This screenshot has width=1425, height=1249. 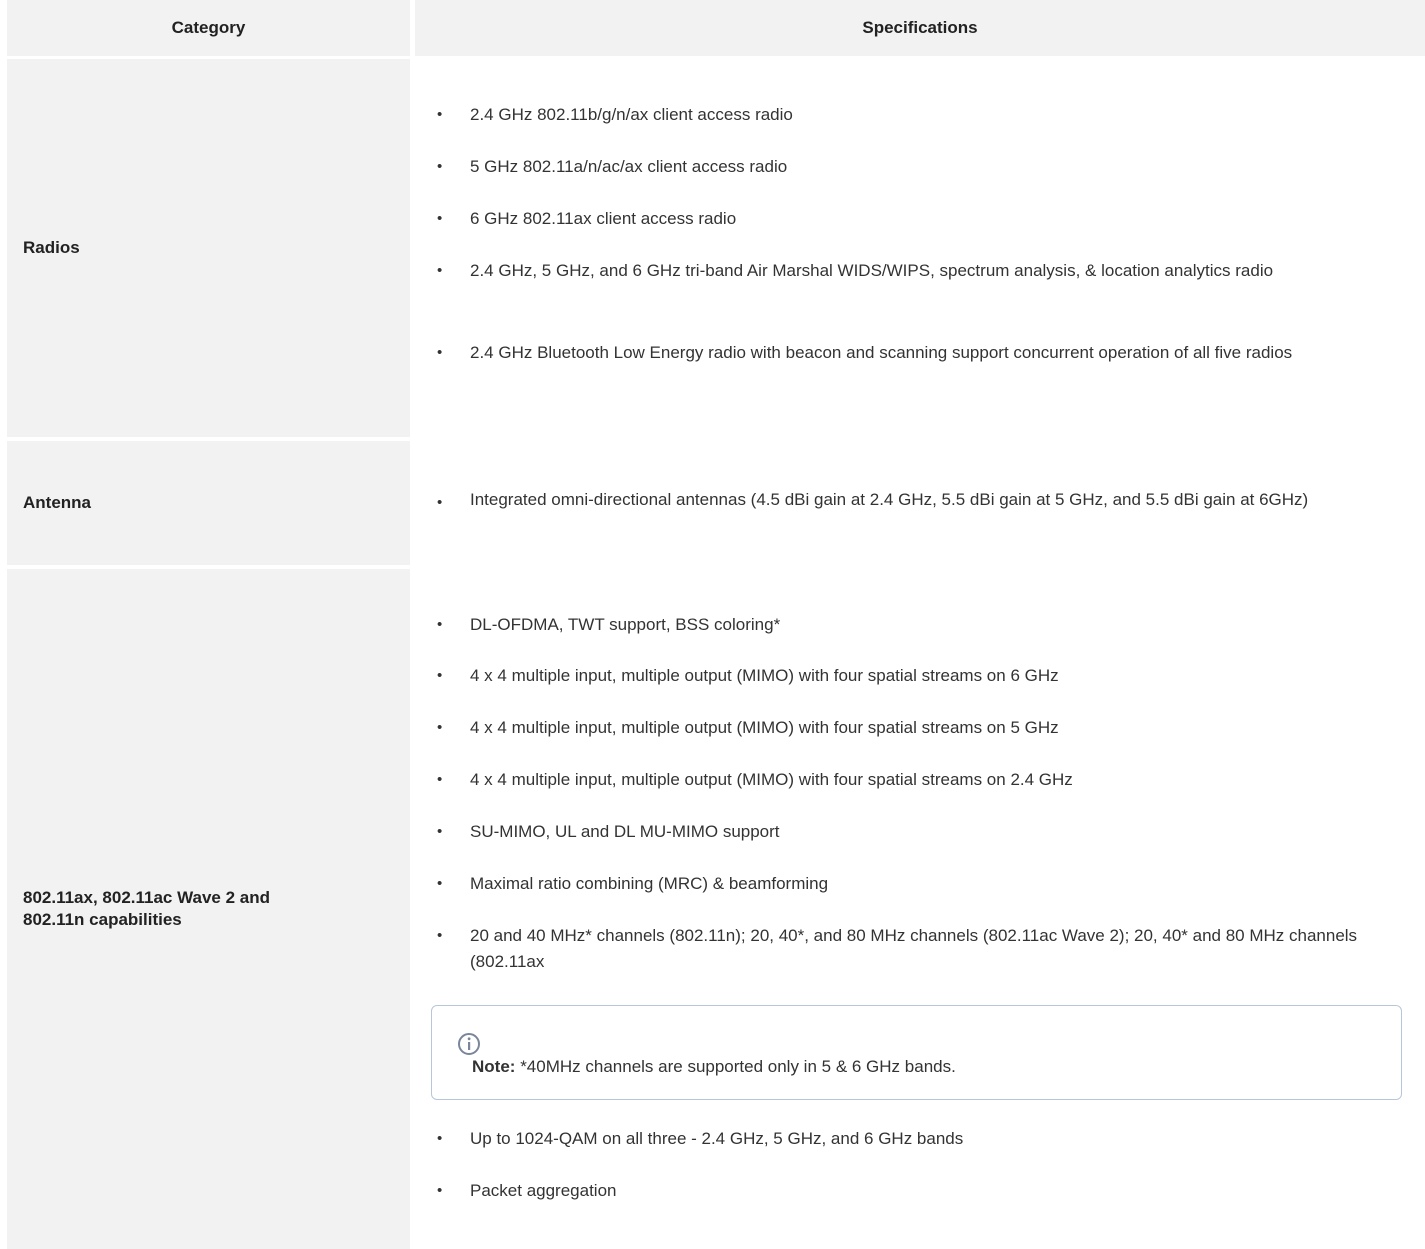 What do you see at coordinates (208, 248) in the screenshot?
I see `category-cell-radios: Radios` at bounding box center [208, 248].